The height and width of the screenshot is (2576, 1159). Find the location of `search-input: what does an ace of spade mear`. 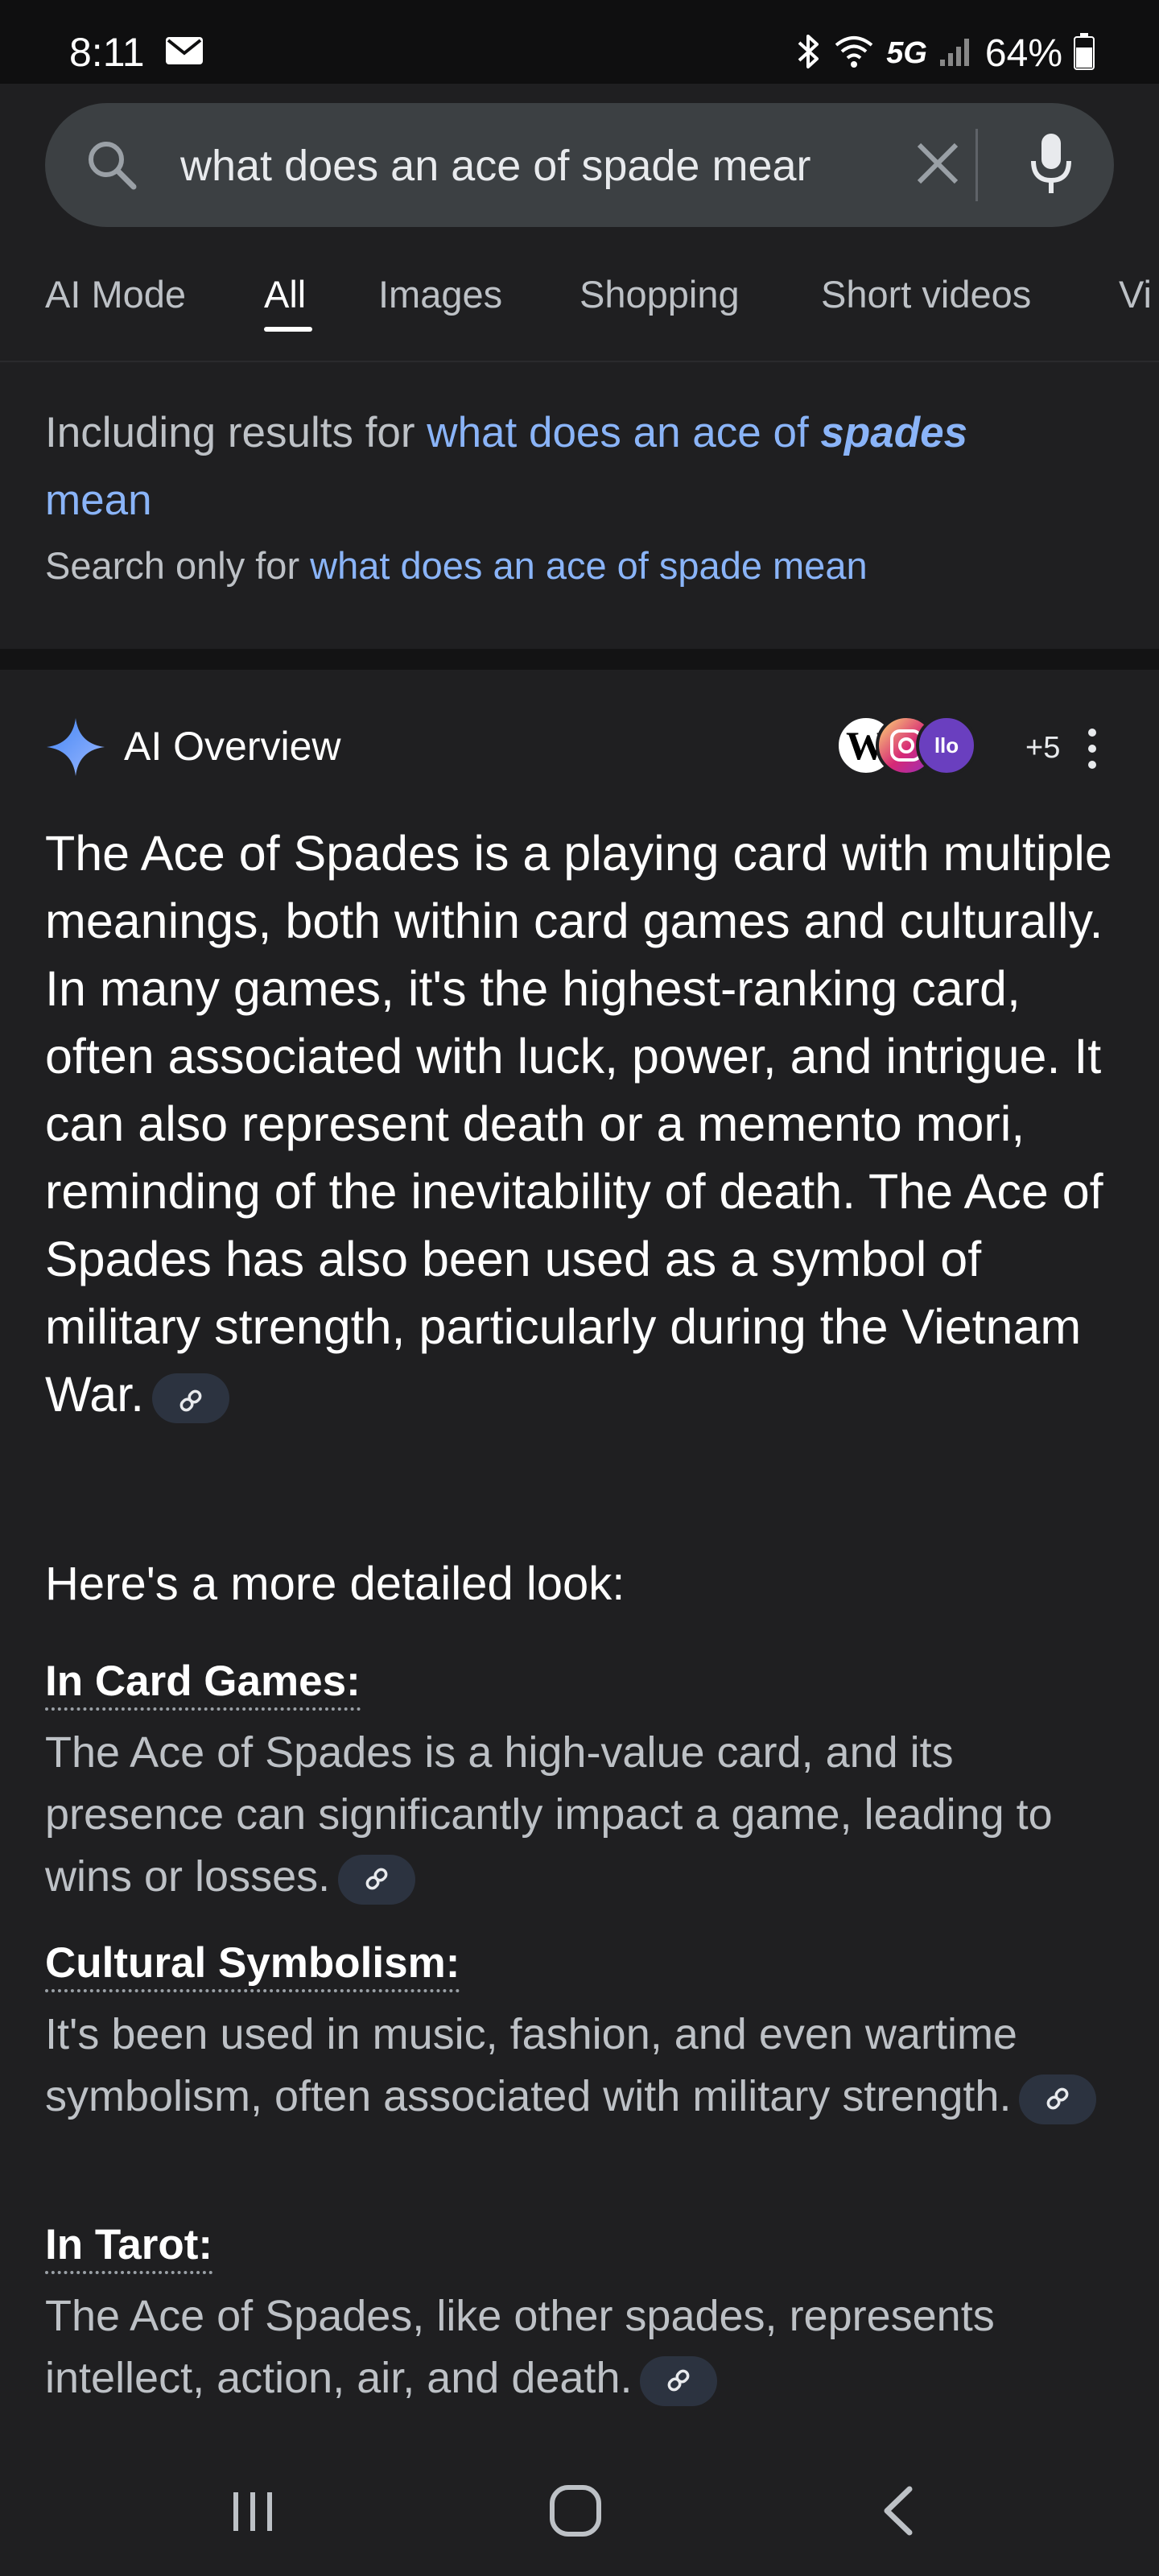

search-input: what does an ace of spade mear is located at coordinates (534, 166).